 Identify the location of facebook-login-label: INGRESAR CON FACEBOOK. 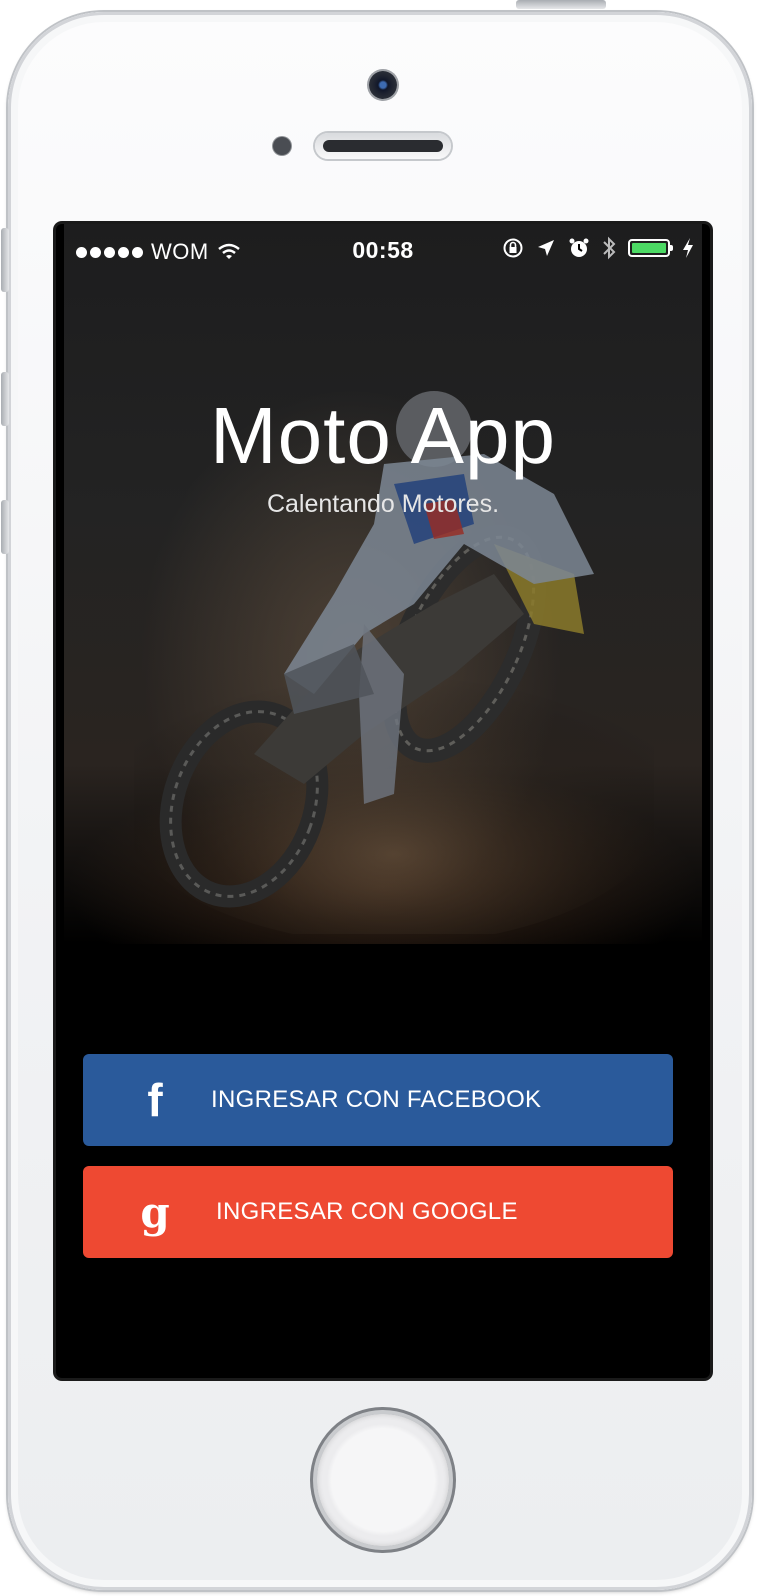
(376, 1099).